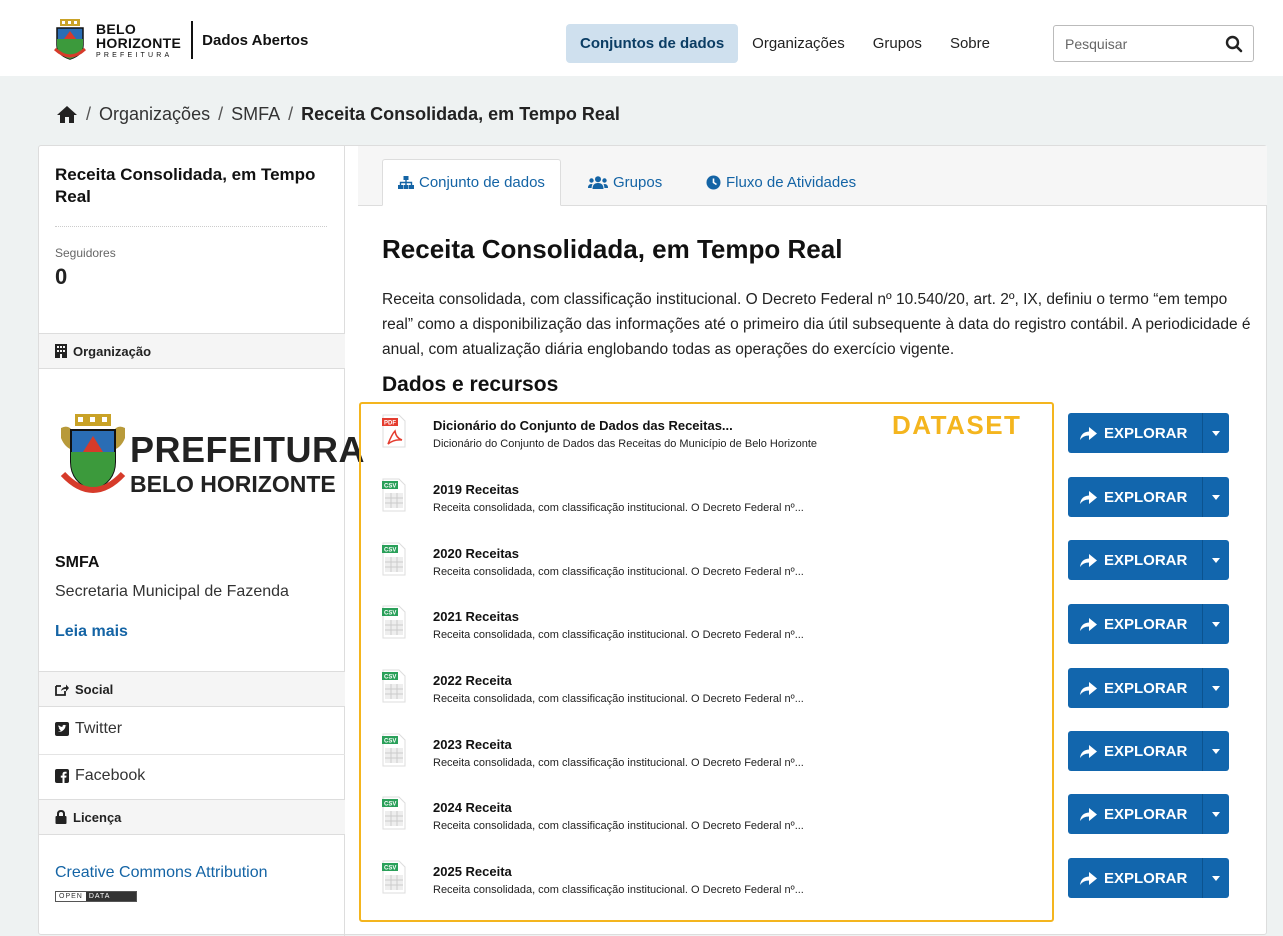 The width and height of the screenshot is (1283, 936). Describe the element at coordinates (1234, 44) in the screenshot. I see `search-icon` at that location.